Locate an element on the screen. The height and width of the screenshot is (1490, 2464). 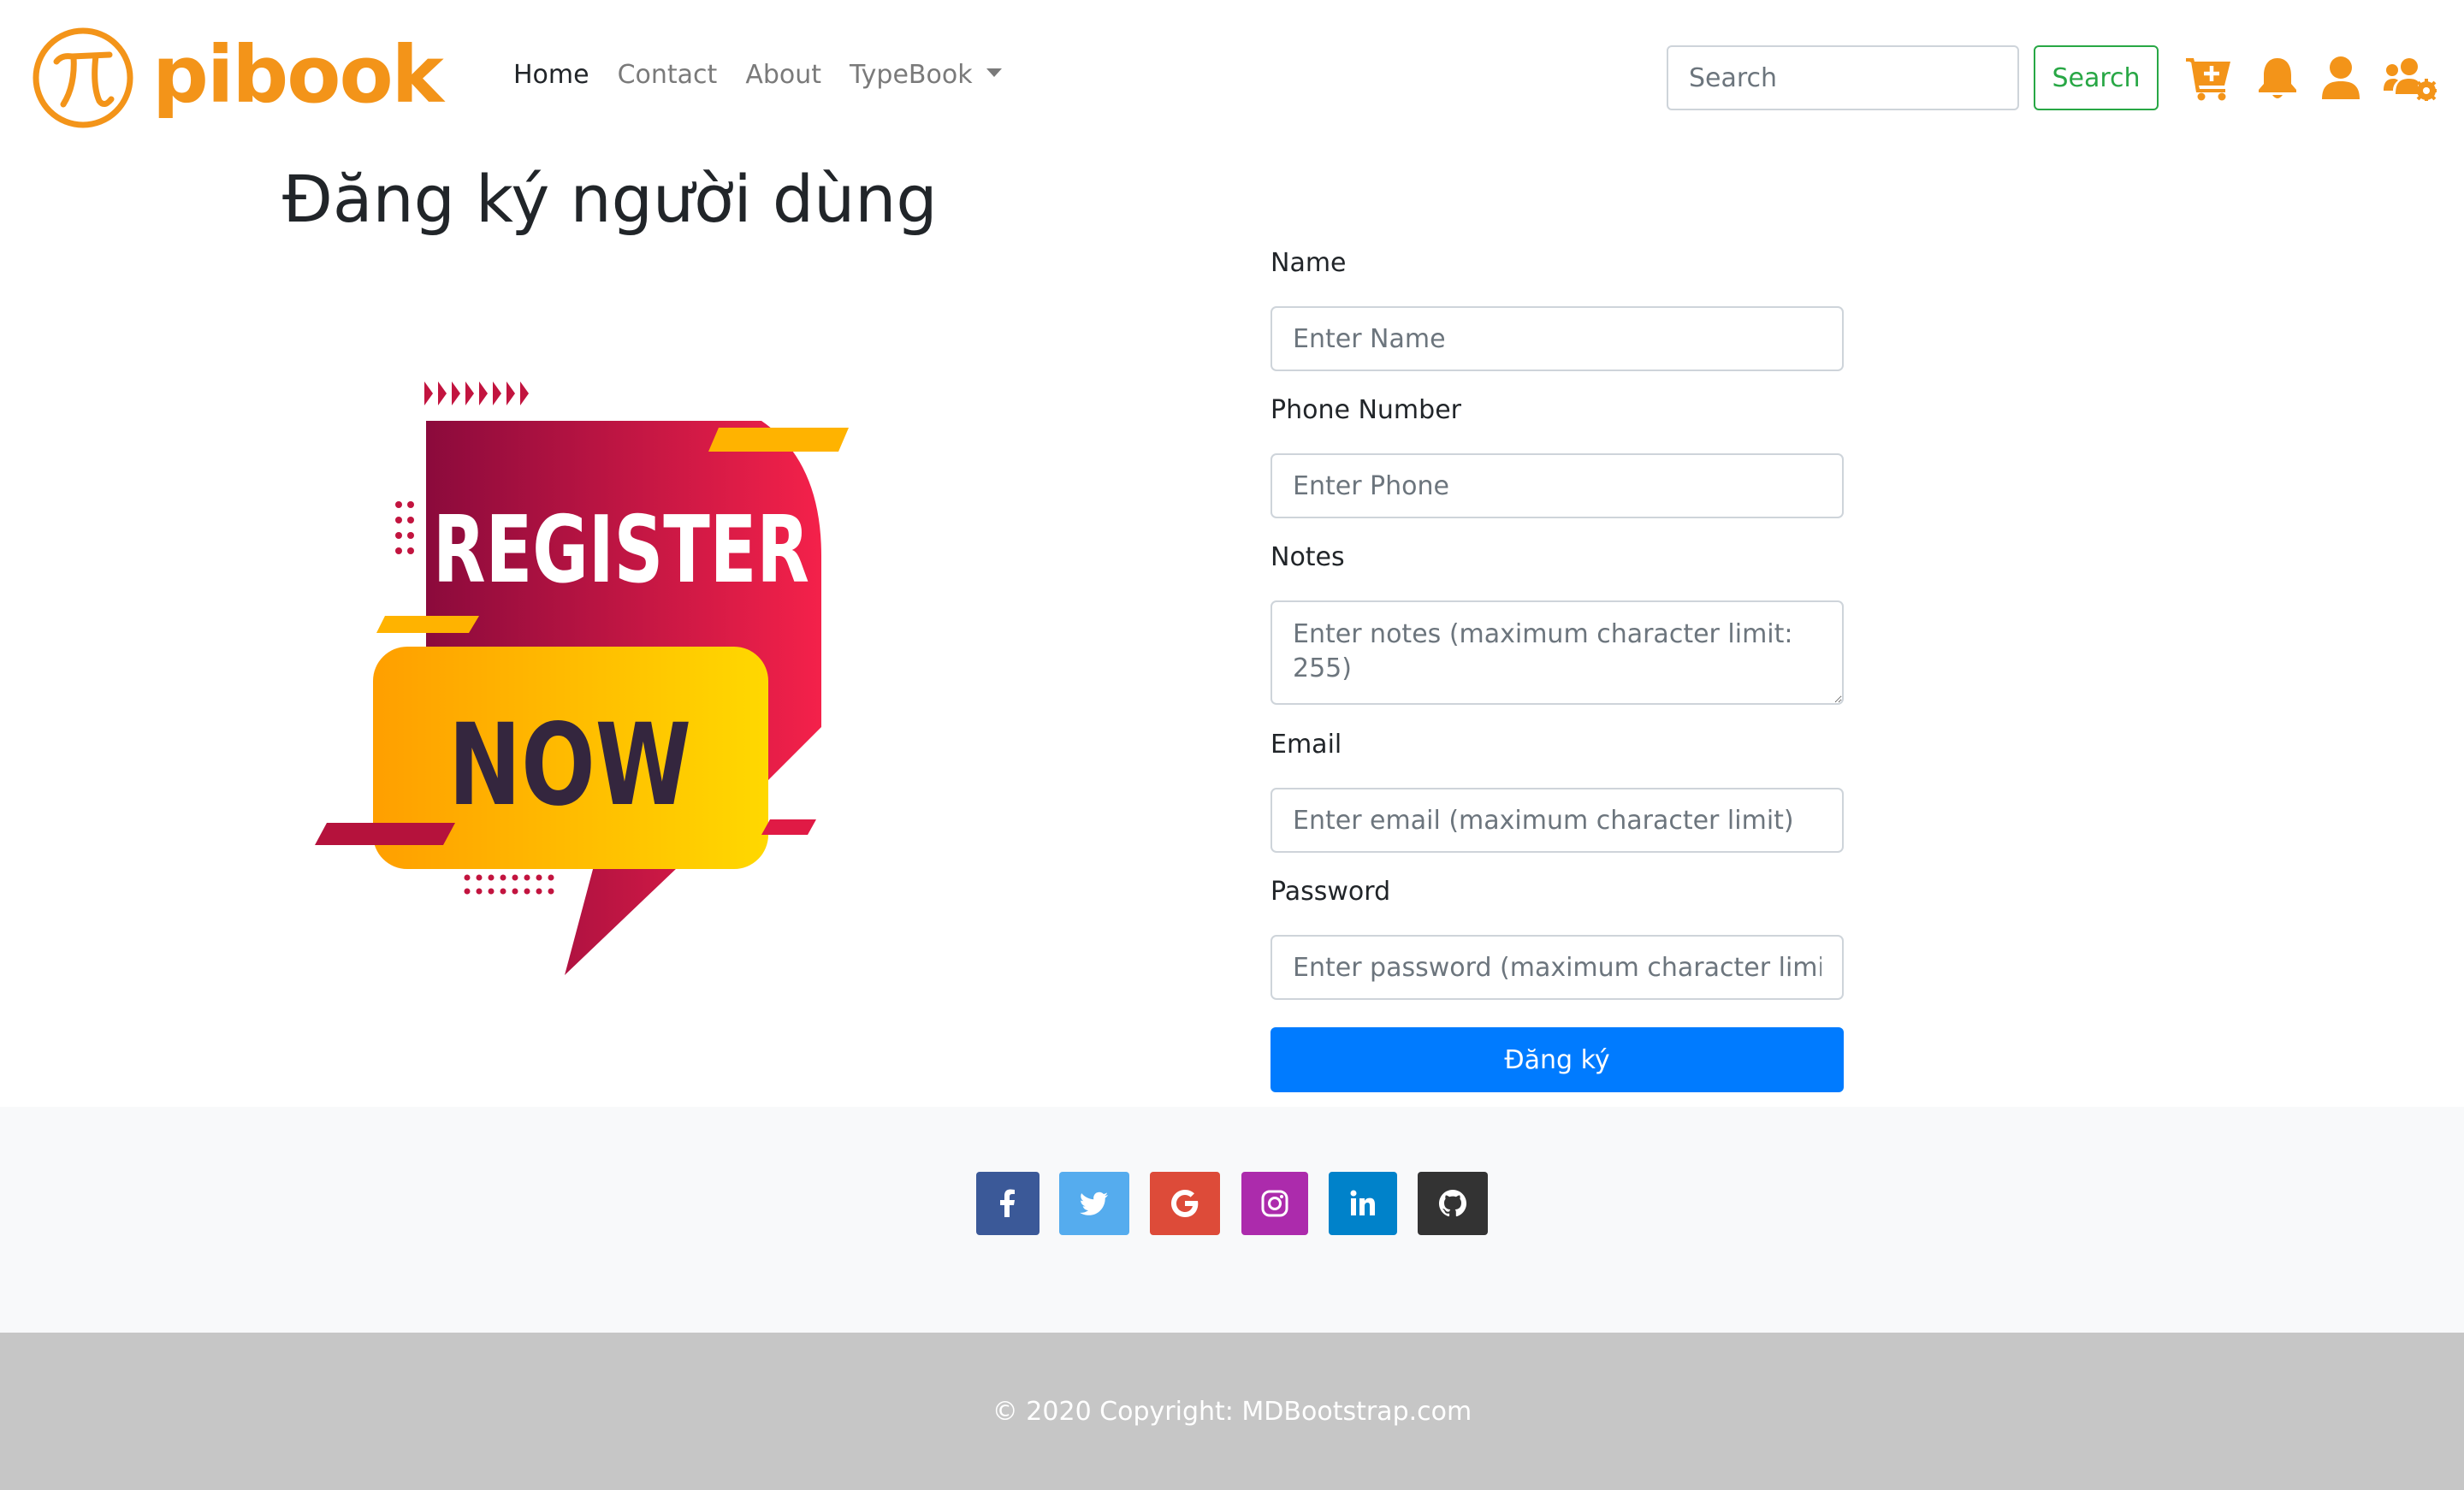
facebook-icon is located at coordinates (1007, 1203).